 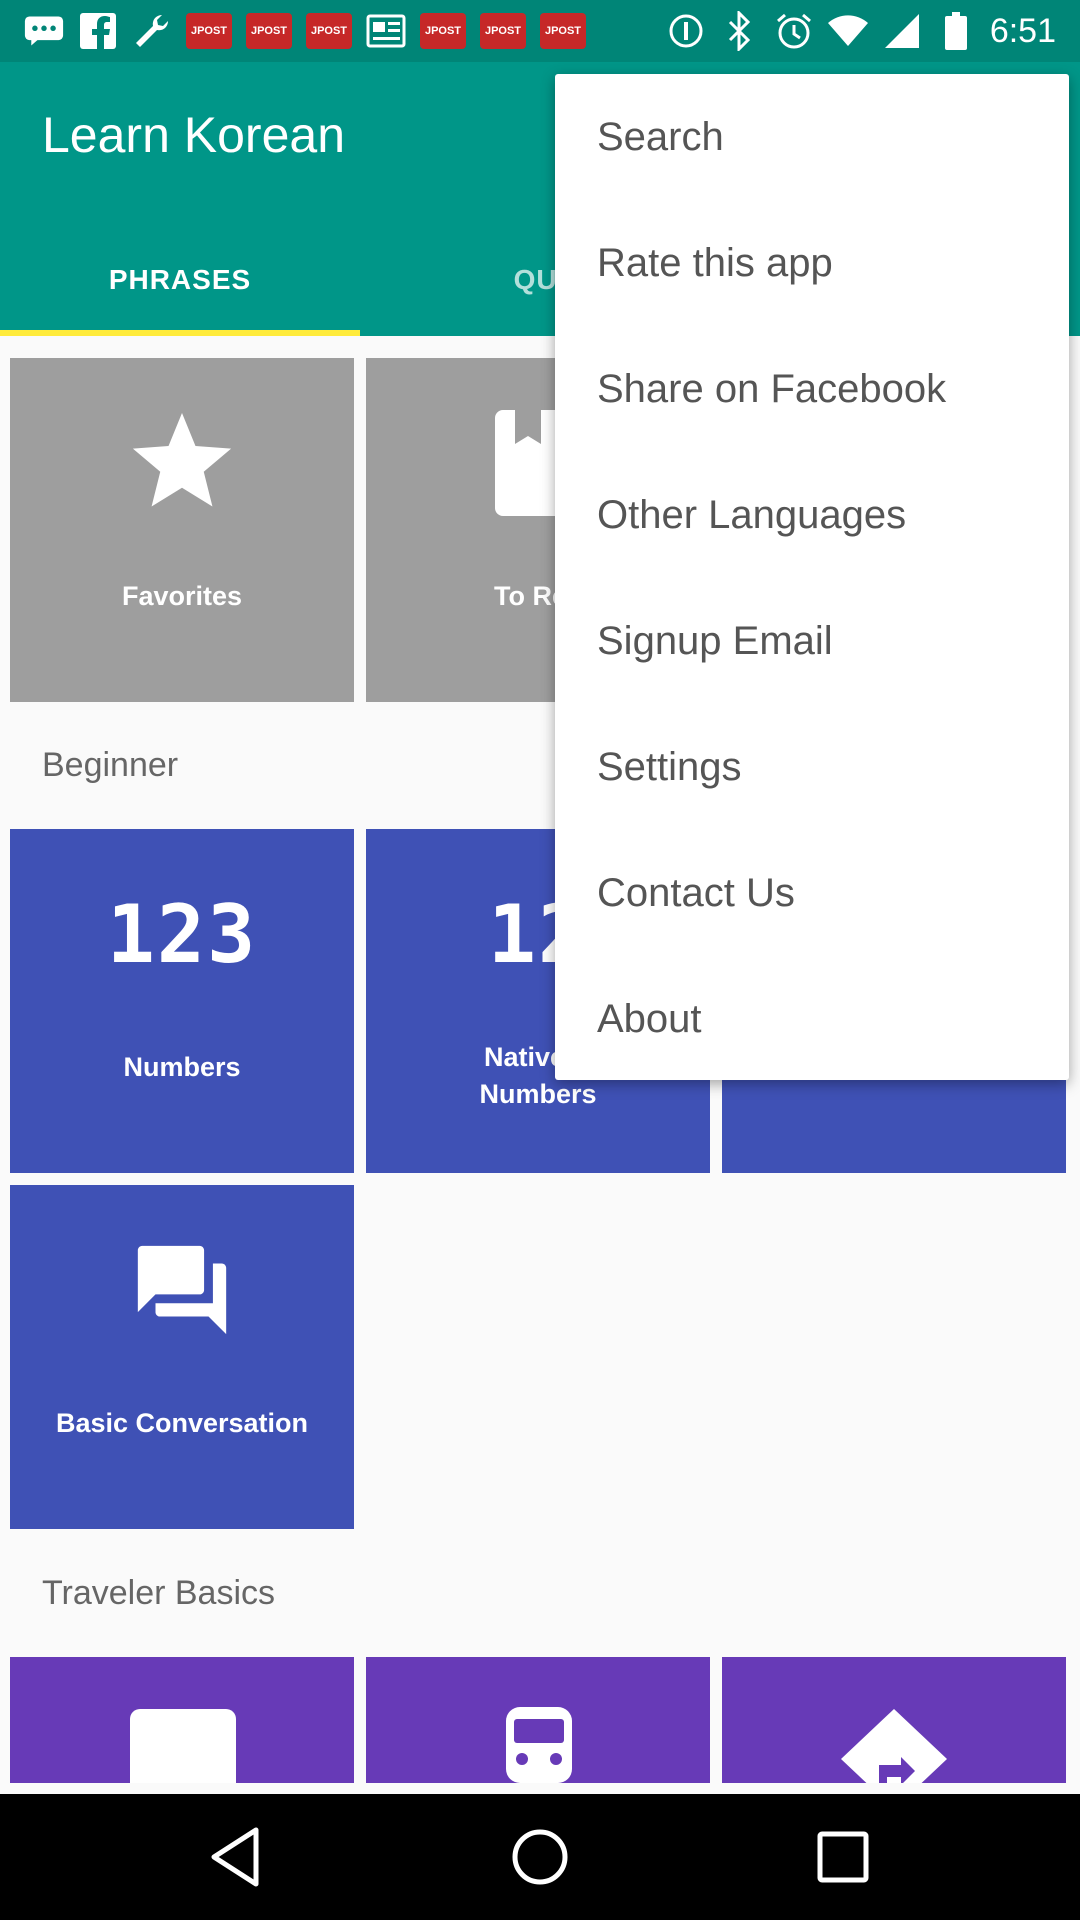 What do you see at coordinates (182, 1423) in the screenshot?
I see `tile-label: Basic Conversation` at bounding box center [182, 1423].